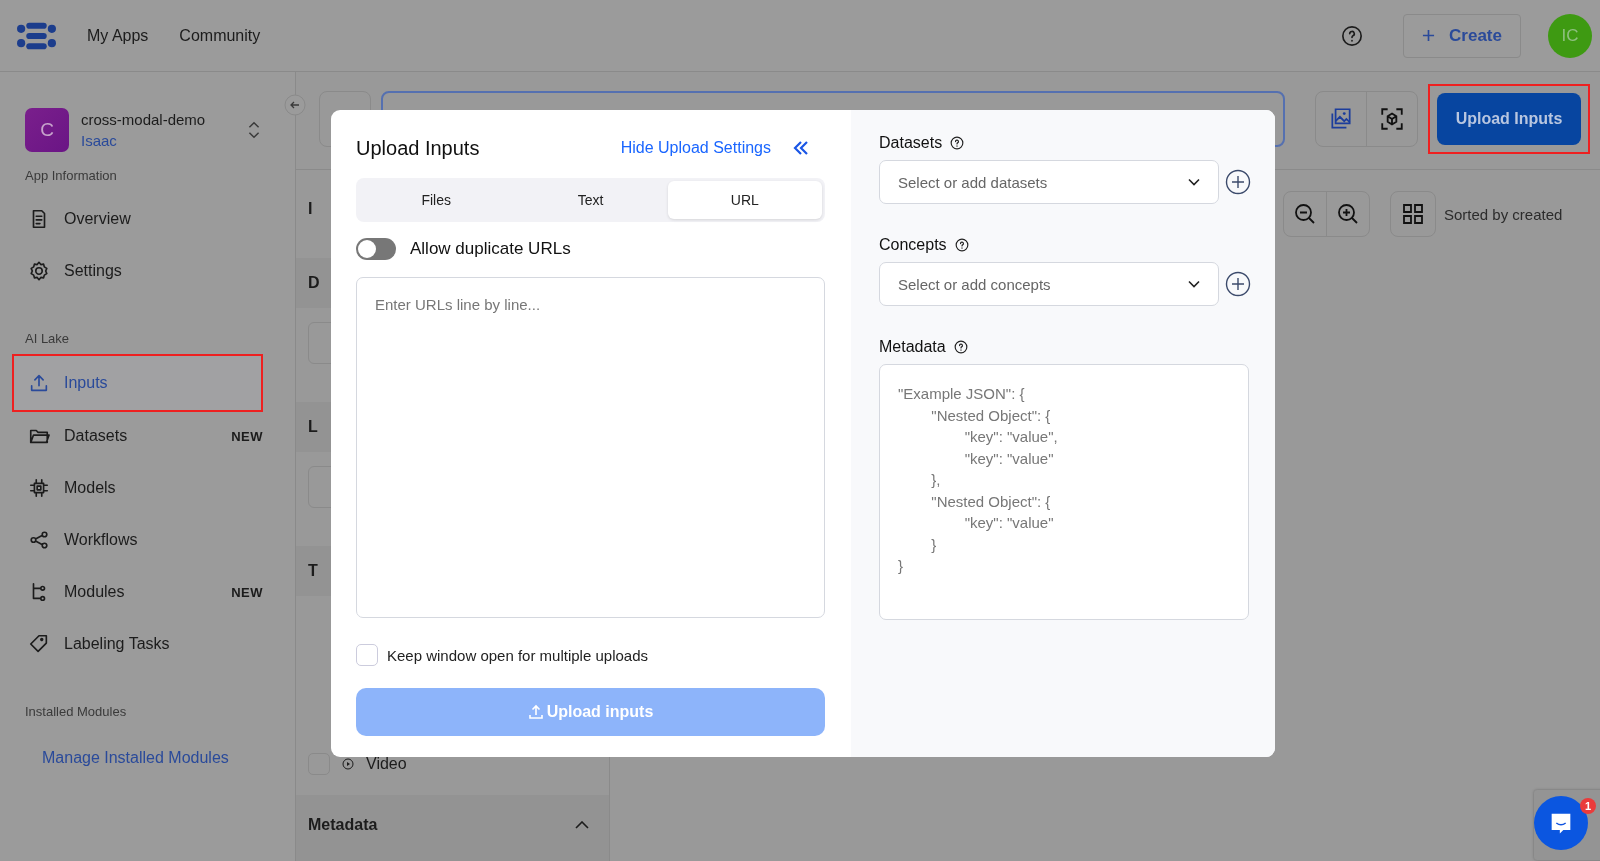 Image resolution: width=1600 pixels, height=861 pixels. Describe the element at coordinates (490, 249) in the screenshot. I see `toggle-label: Allow duplicate URLs` at that location.